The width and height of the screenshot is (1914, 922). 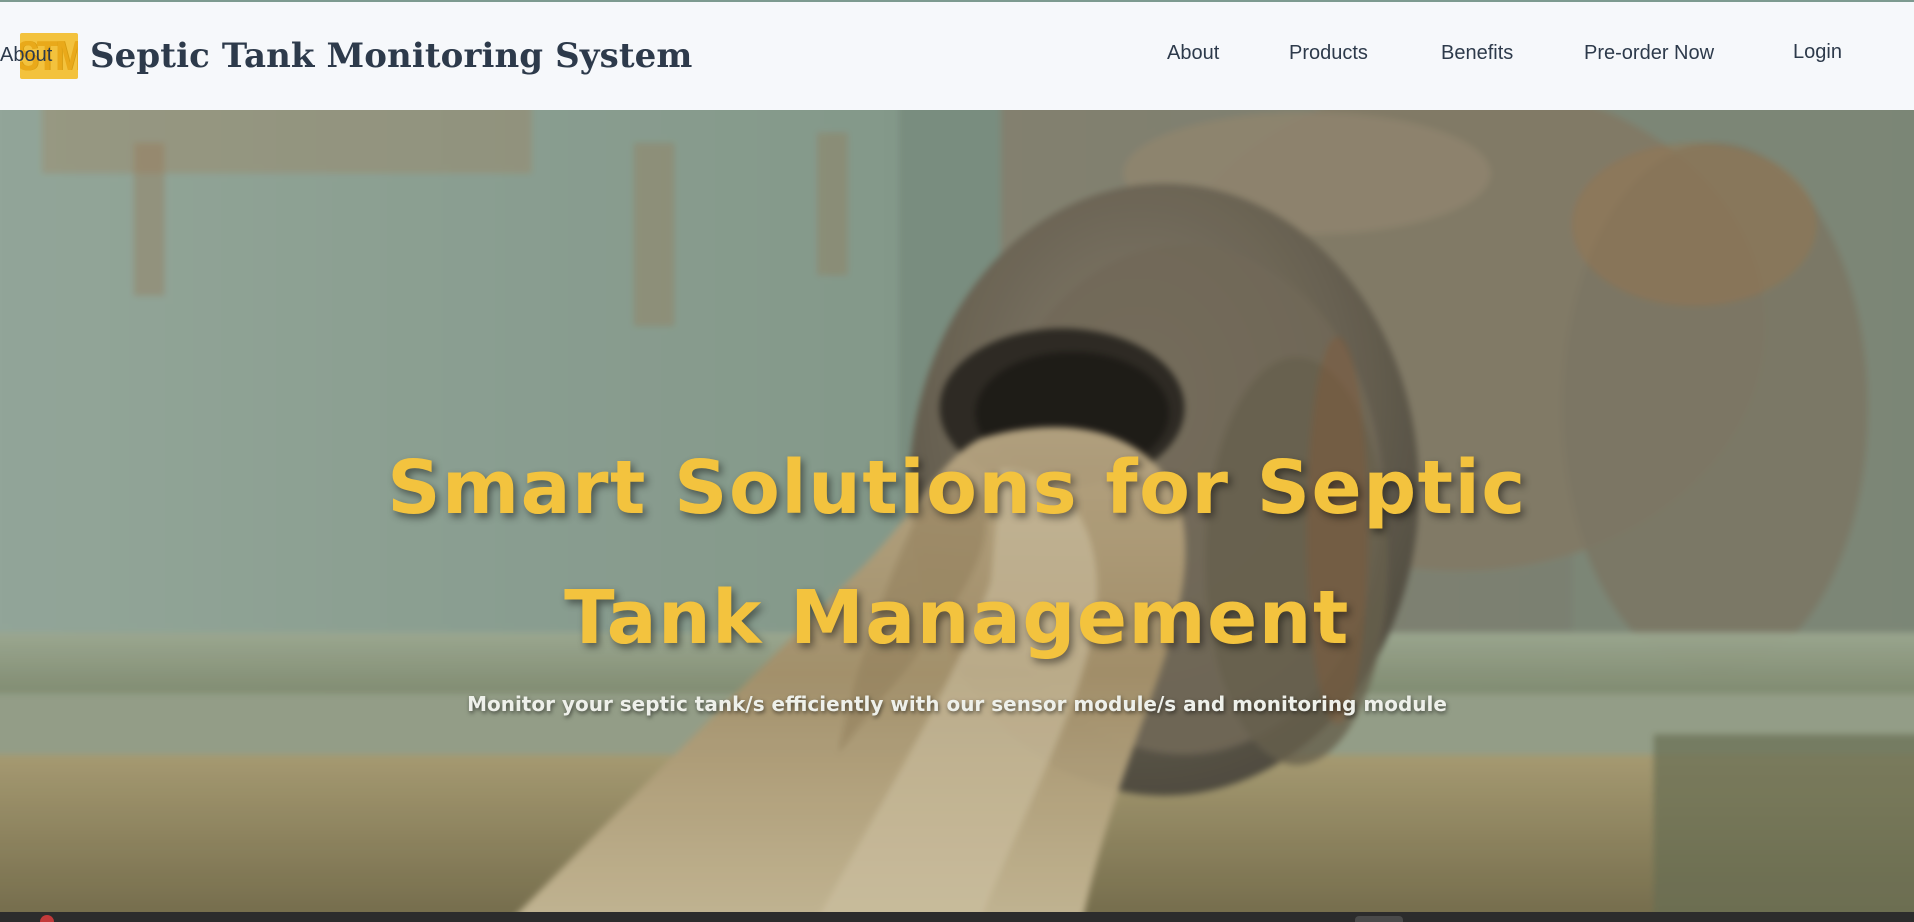 I want to click on nav-link-about-visible: About, so click(x=1193, y=53).